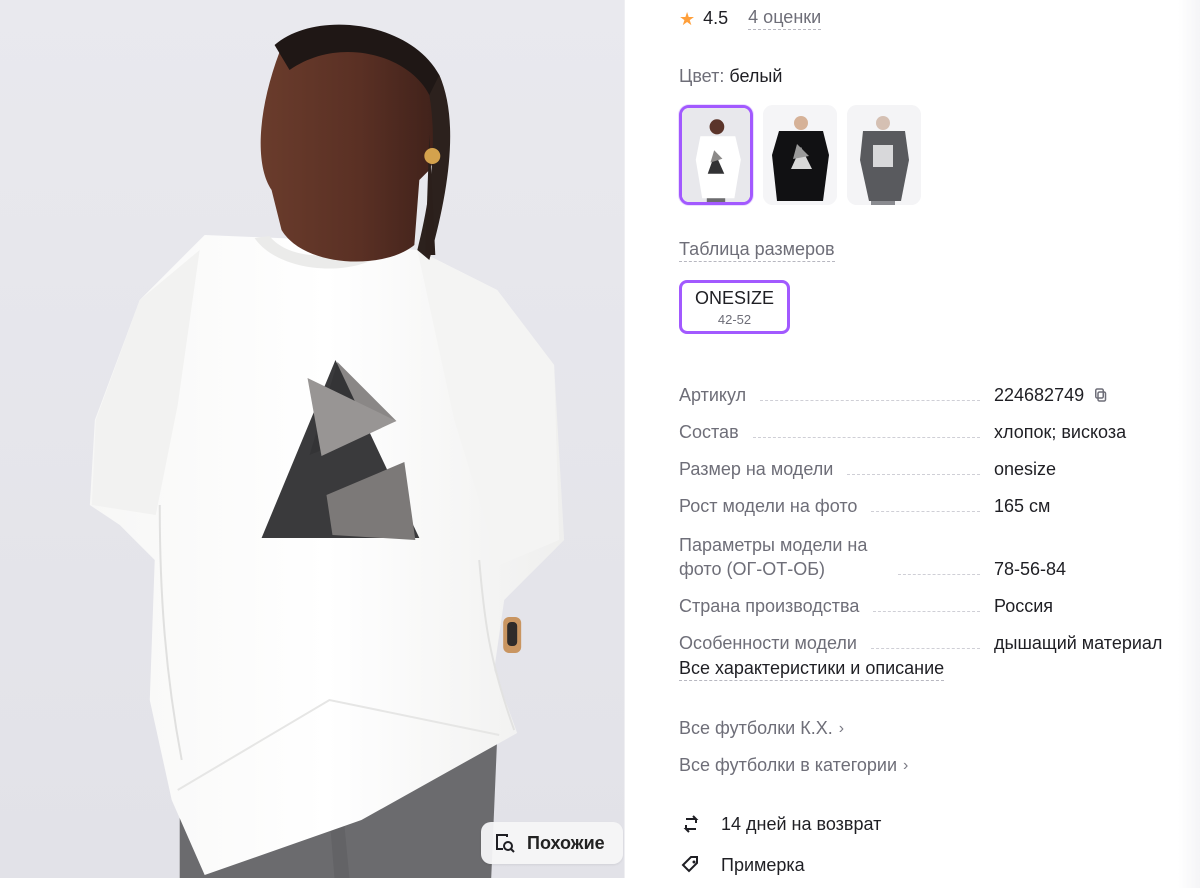 The height and width of the screenshot is (888, 1200). What do you see at coordinates (1086, 395) in the screenshot?
I see `spec-value: 224682749` at bounding box center [1086, 395].